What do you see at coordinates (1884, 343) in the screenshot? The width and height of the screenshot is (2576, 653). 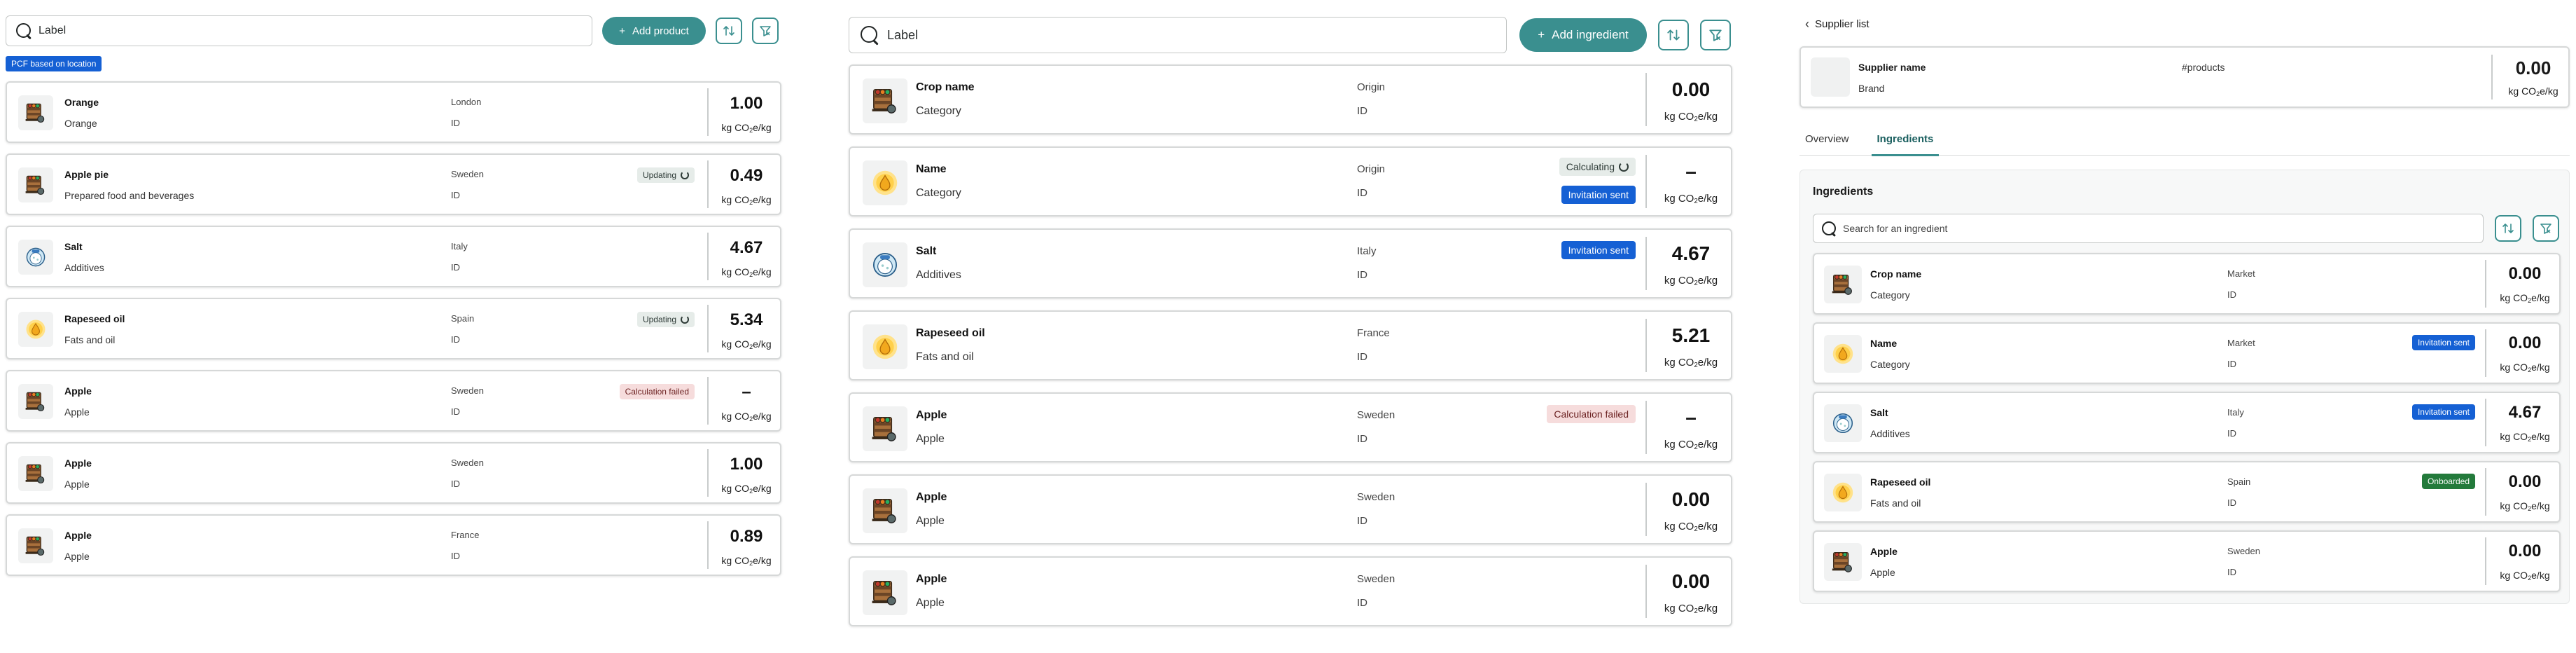 I see `item-name: Name` at bounding box center [1884, 343].